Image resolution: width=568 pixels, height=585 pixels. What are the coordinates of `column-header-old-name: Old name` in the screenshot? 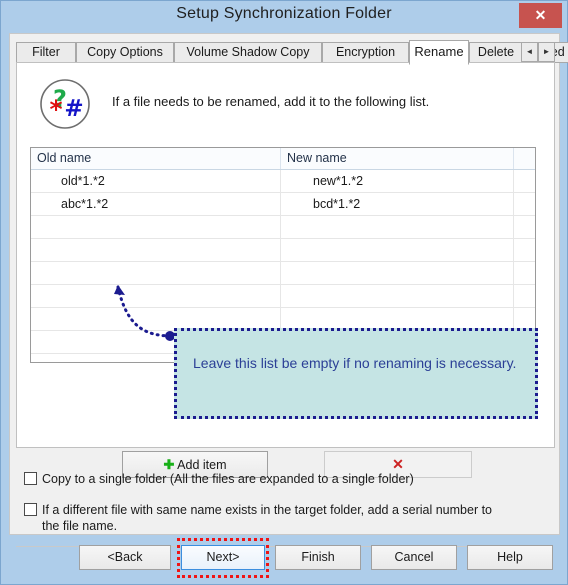 It's located at (155, 158).